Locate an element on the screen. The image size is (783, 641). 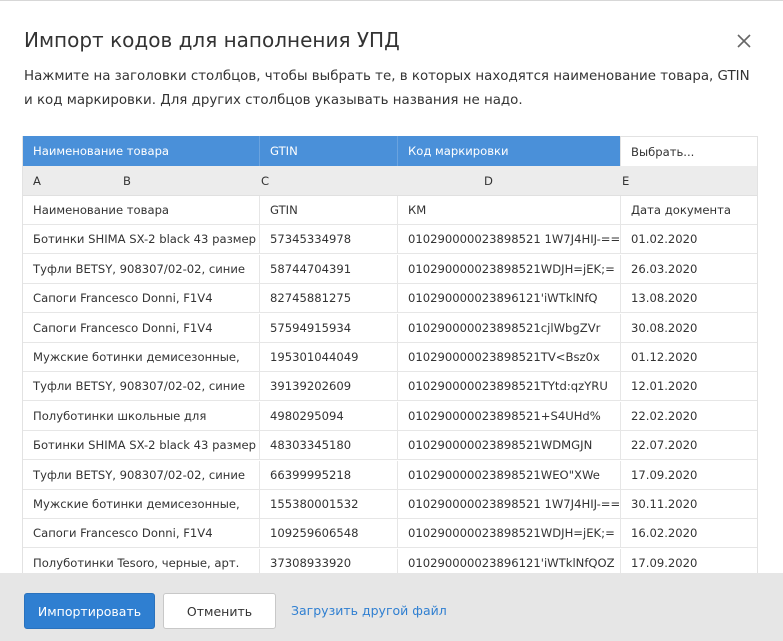
close-icon is located at coordinates (744, 41).